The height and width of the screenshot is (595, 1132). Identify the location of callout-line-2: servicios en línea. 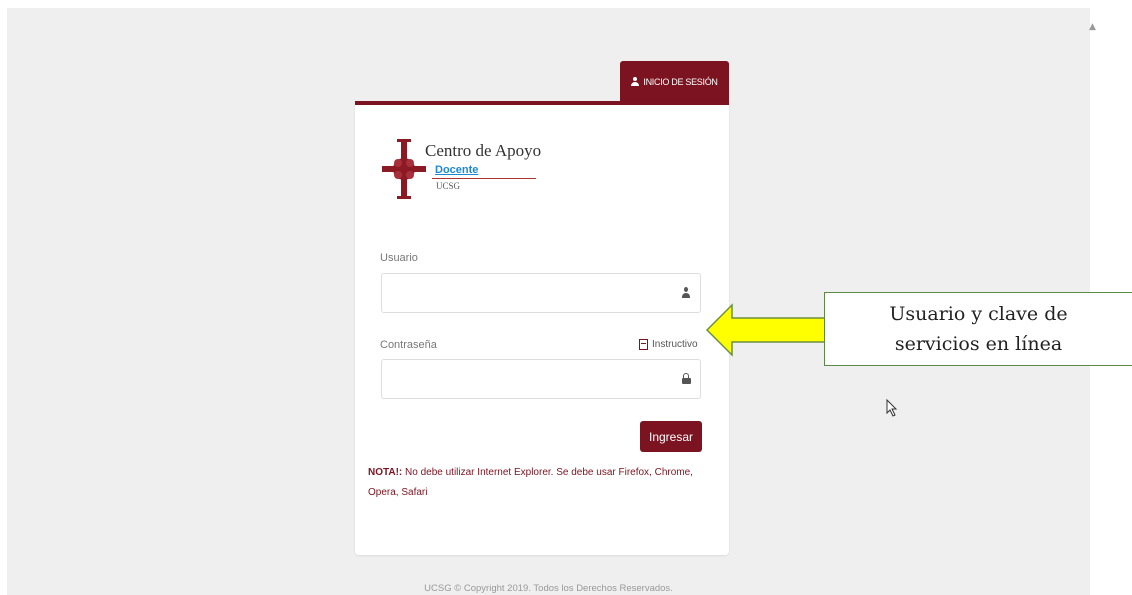
(978, 344).